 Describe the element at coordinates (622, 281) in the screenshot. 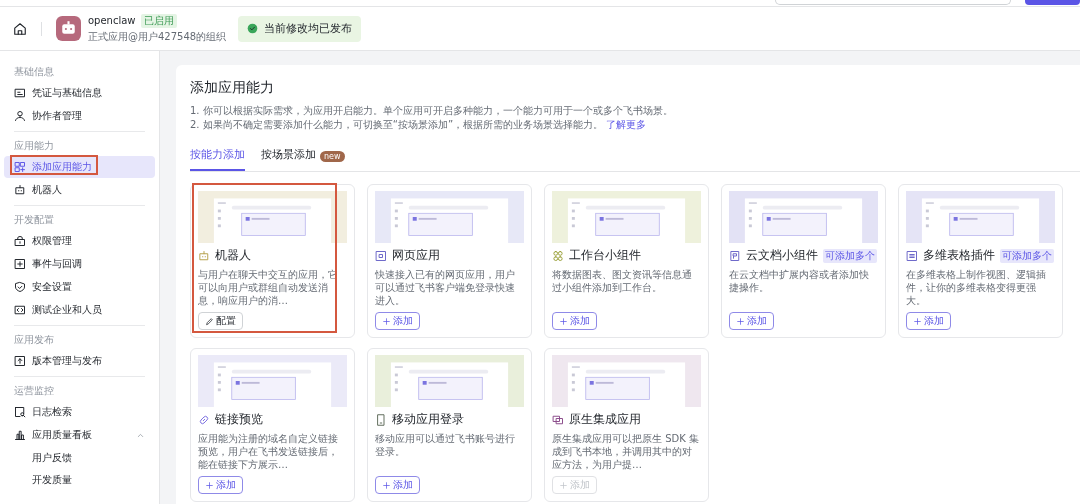

I see `card-description: 将数据图表、图文资讯等信息通过小组件添加到工作台。` at that location.